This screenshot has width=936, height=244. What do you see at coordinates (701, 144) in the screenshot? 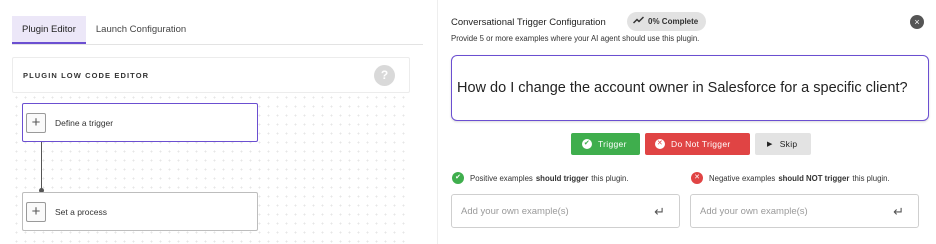
I see `do-not-trigger-label: Do Not Trigger` at bounding box center [701, 144].